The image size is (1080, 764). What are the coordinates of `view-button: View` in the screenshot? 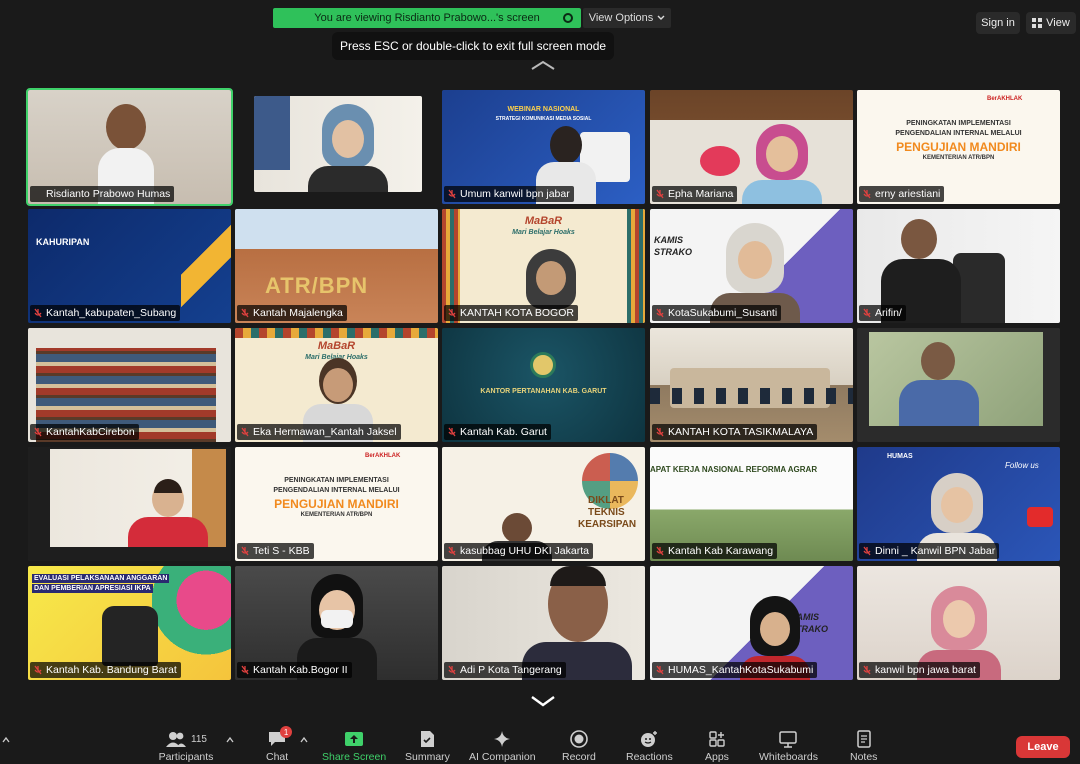 It's located at (1051, 23).